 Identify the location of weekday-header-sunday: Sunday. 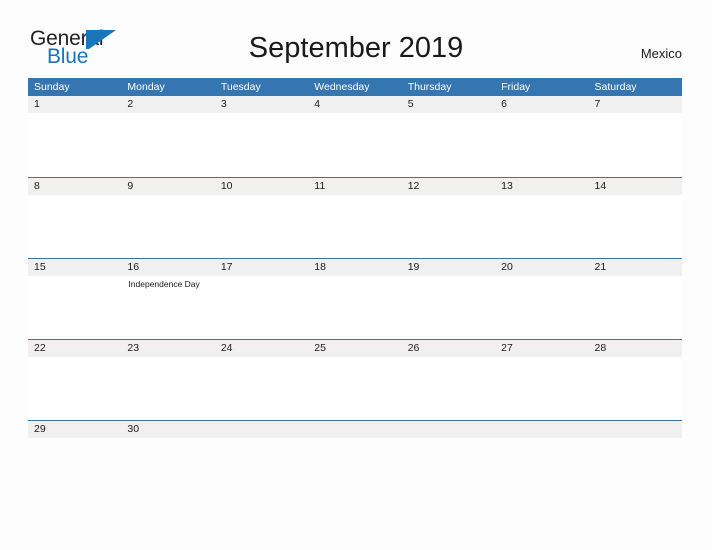
(52, 87).